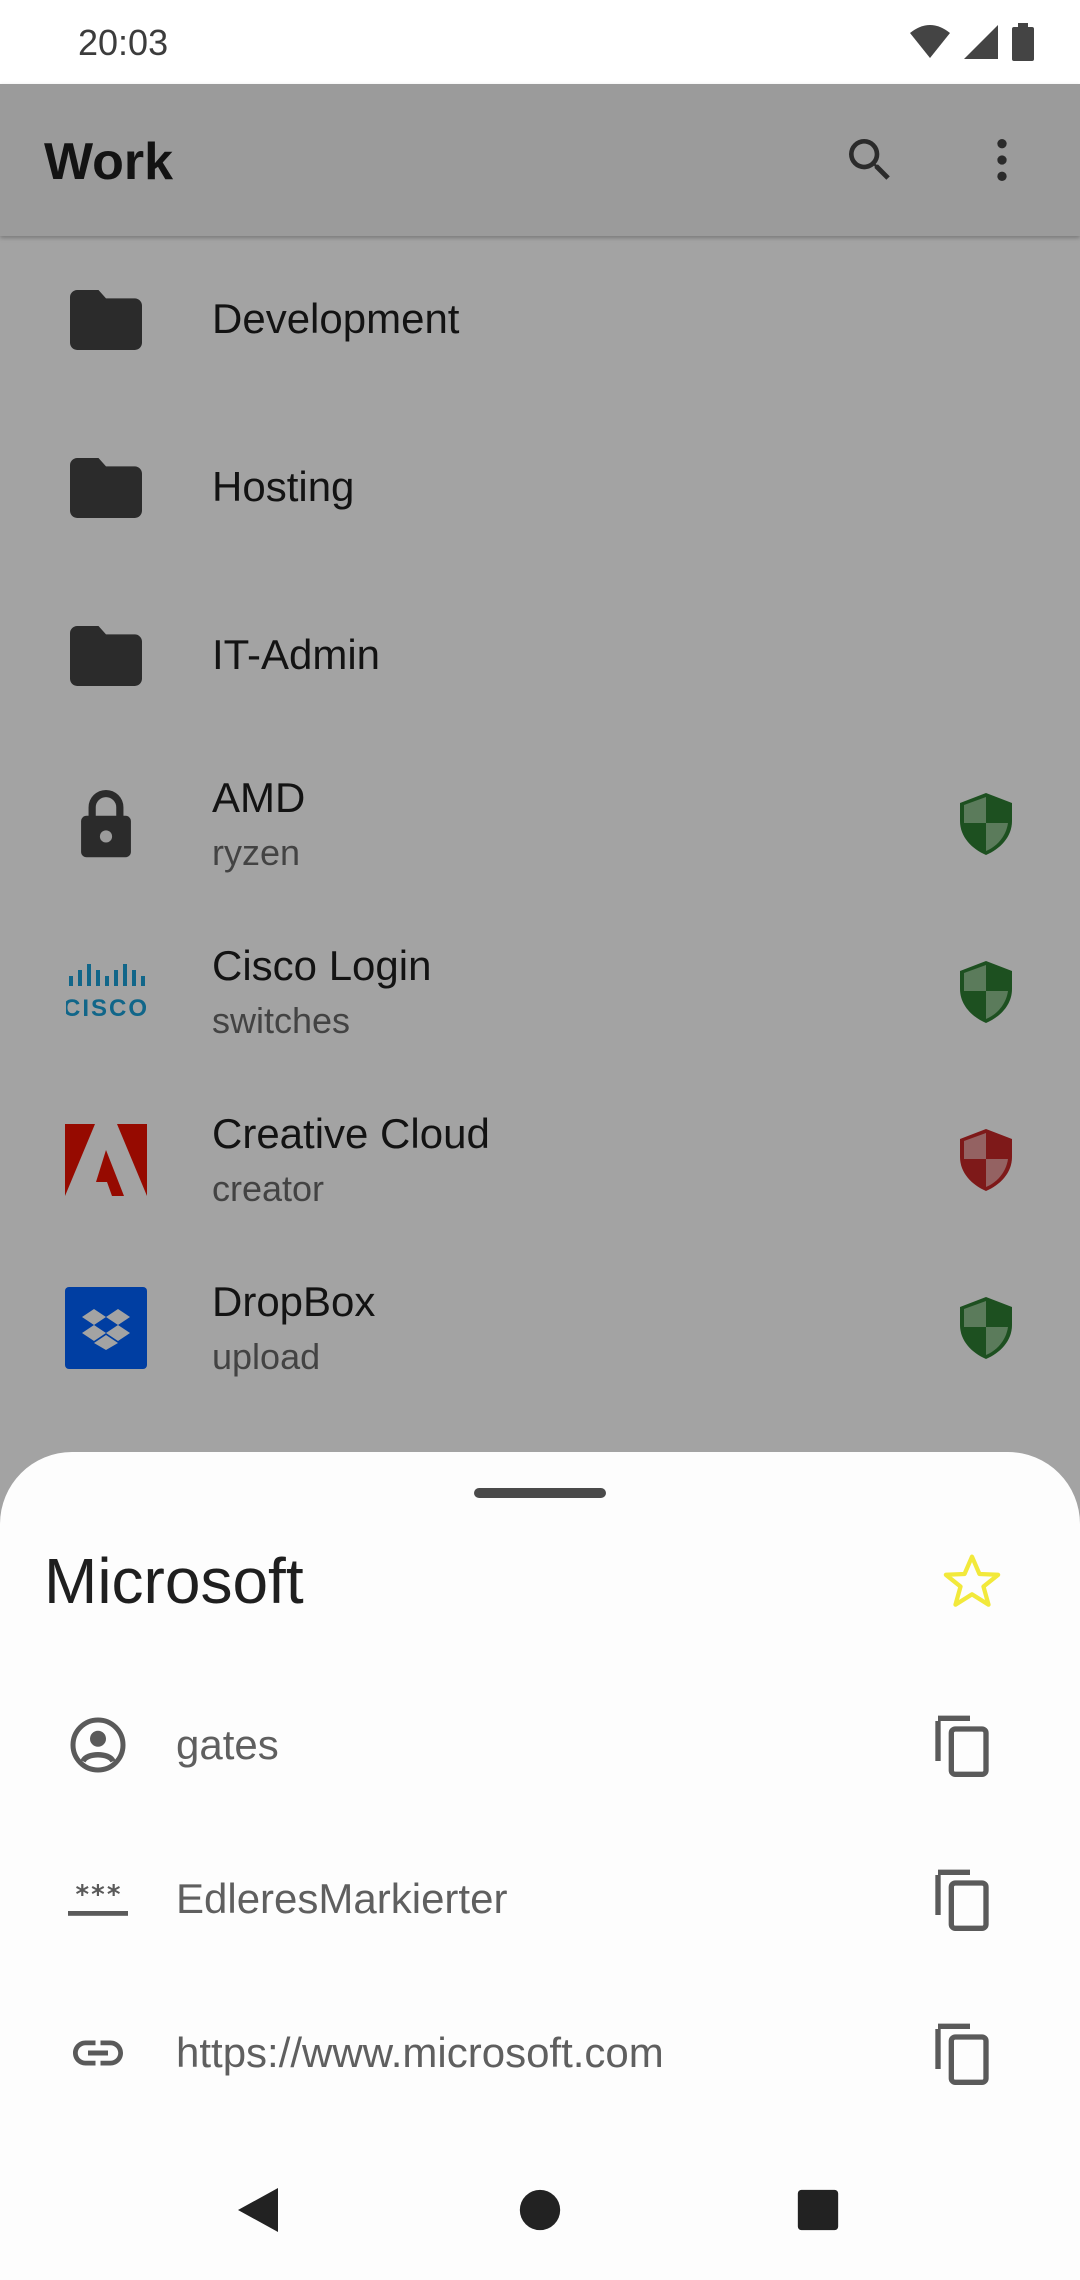  What do you see at coordinates (342, 1898) in the screenshot?
I see `password-value: EdleresMarkierter` at bounding box center [342, 1898].